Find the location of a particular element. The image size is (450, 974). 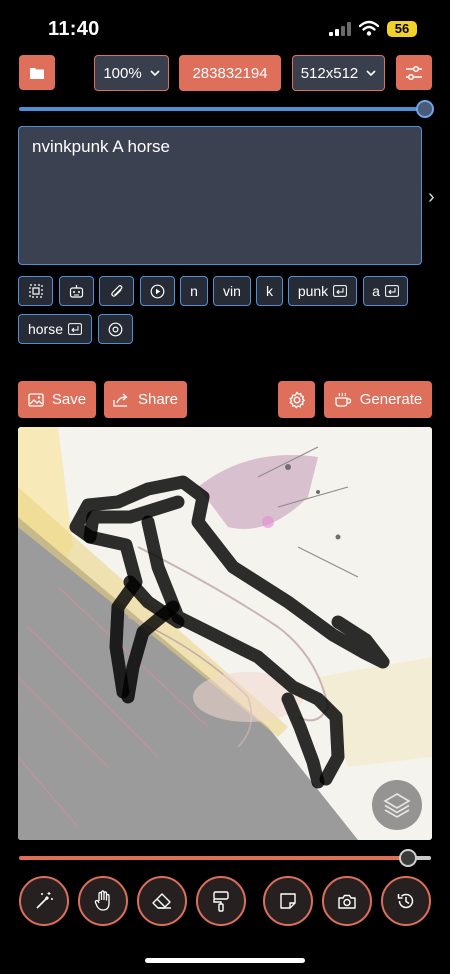

target-chip is located at coordinates (115, 329).